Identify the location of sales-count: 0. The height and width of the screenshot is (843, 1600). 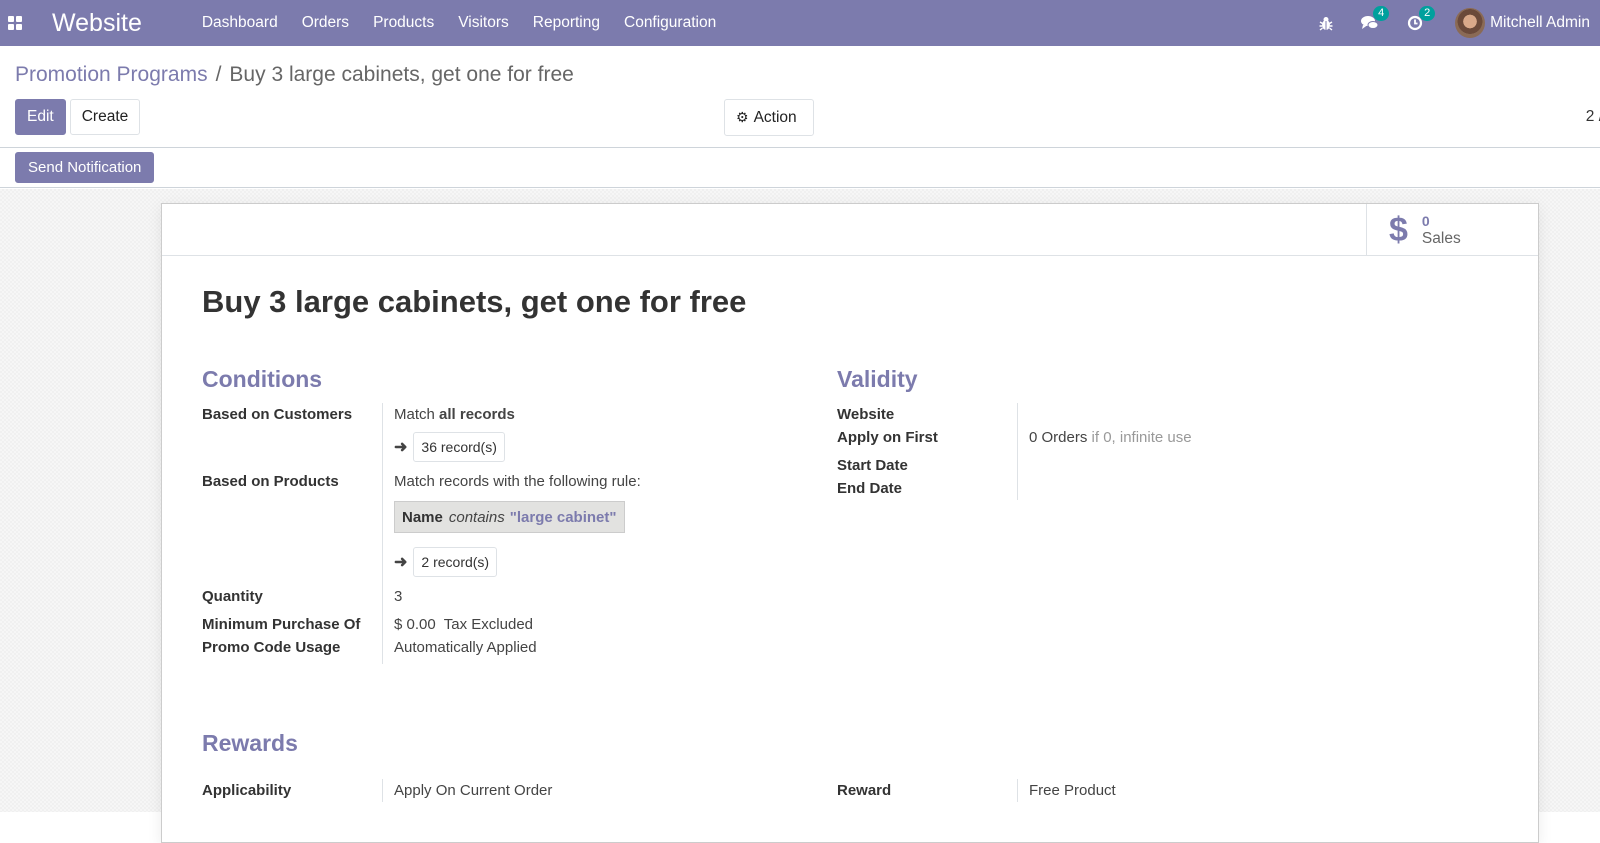
(1425, 221).